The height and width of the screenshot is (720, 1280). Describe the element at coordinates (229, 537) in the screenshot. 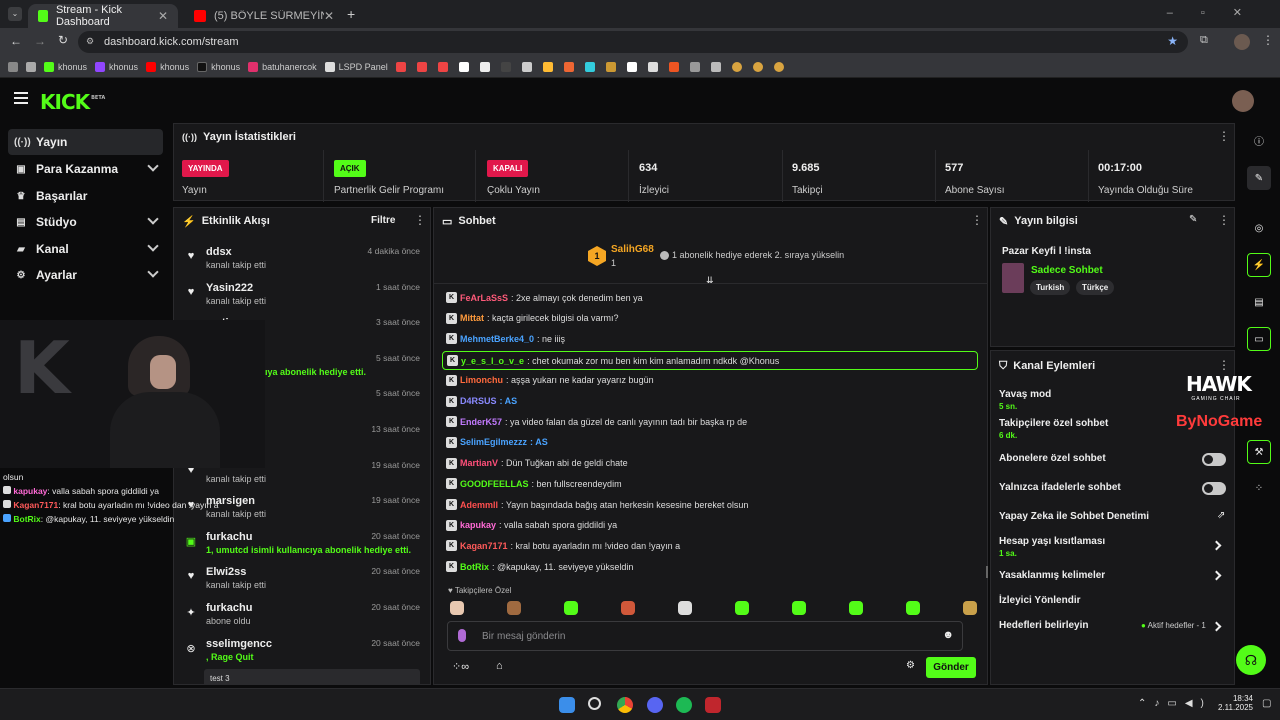

I see `activity-user: furkachu` at that location.